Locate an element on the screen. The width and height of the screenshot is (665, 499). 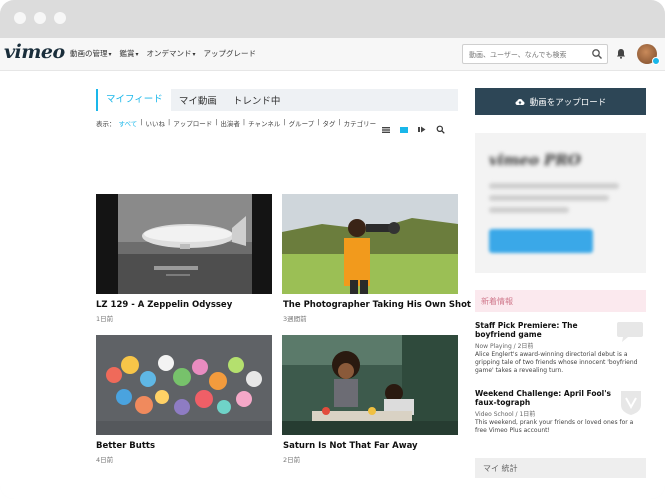
tab-my-feed: マイフィード is located at coordinates (134, 100).